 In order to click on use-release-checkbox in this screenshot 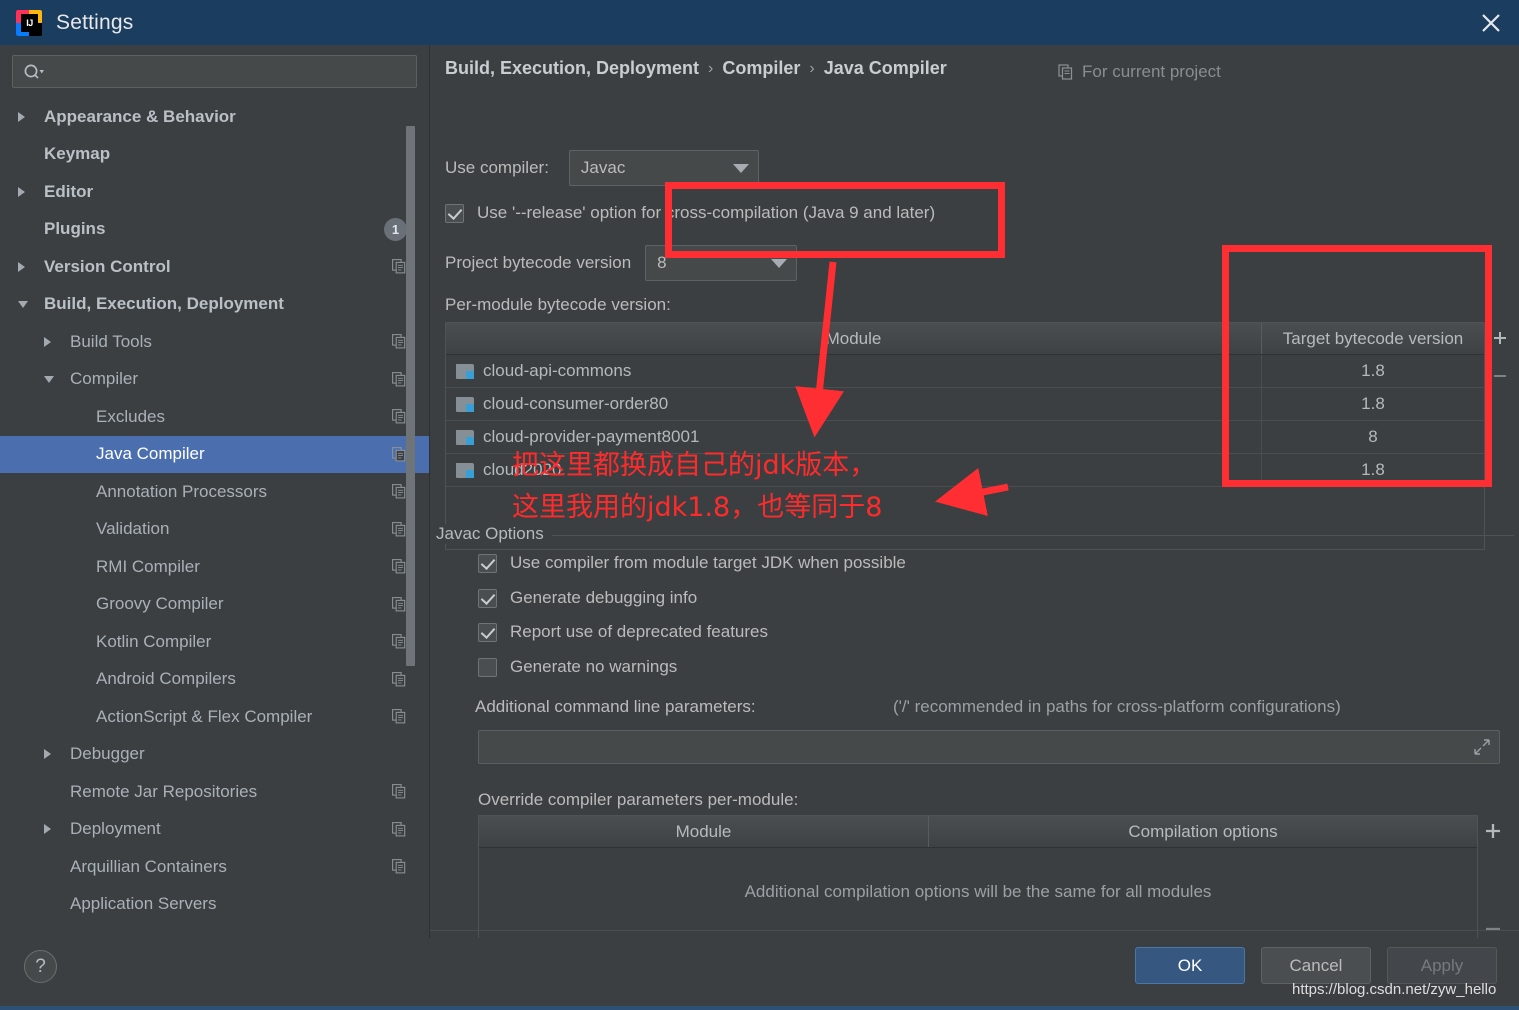, I will do `click(454, 213)`.